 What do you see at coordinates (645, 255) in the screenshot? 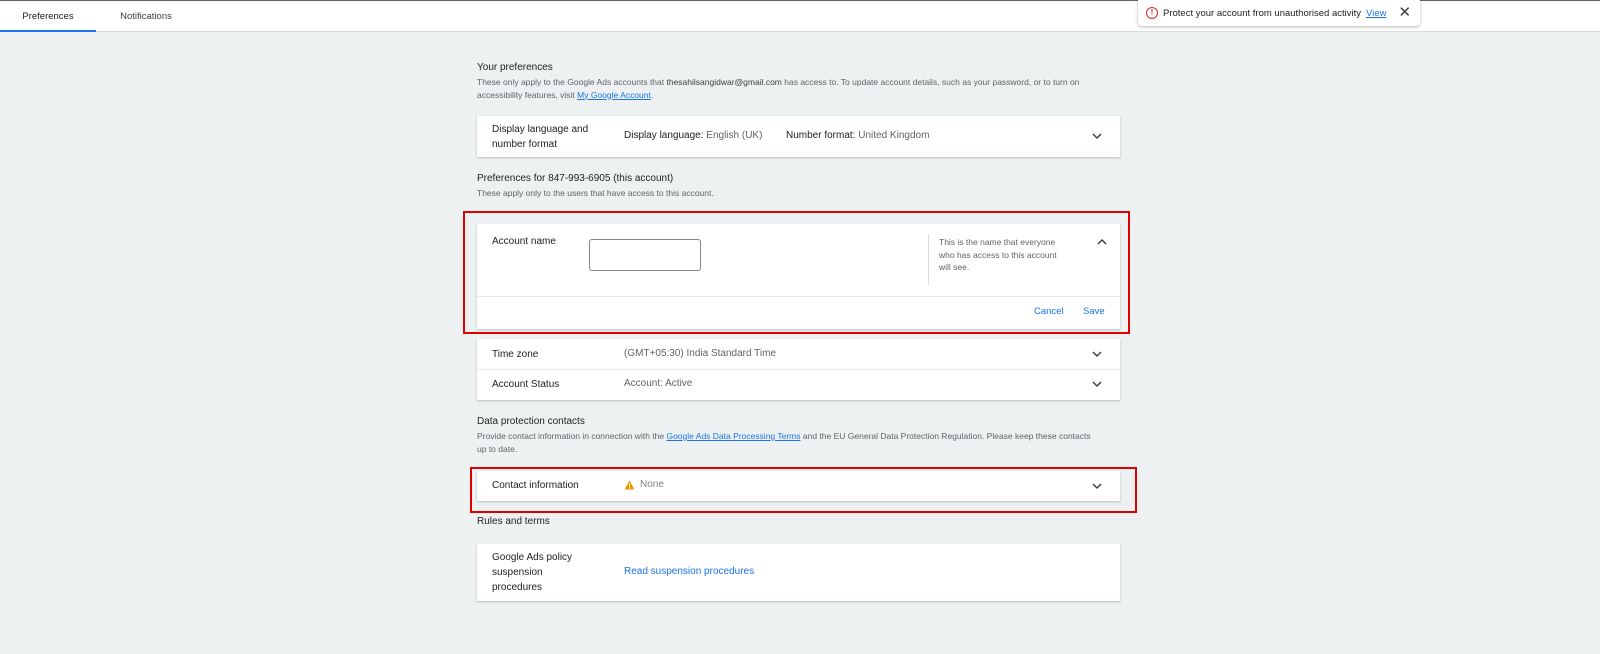
I see `account-name-input` at bounding box center [645, 255].